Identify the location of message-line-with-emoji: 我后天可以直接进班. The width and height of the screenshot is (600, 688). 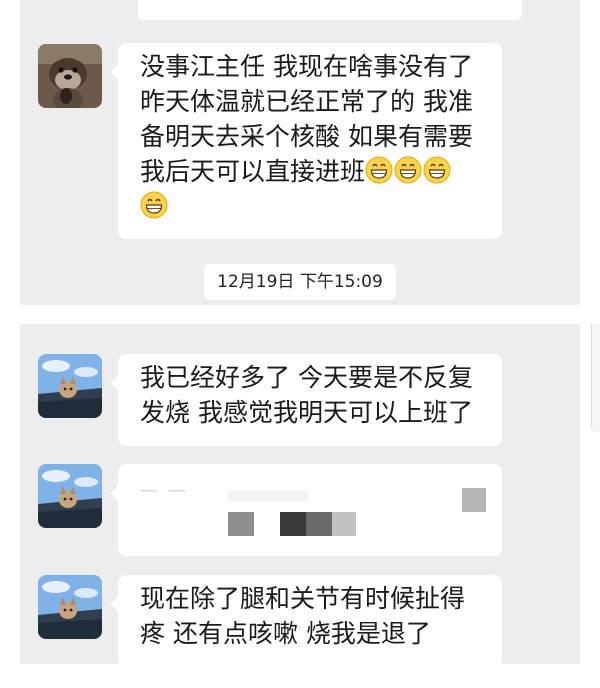
(314, 171).